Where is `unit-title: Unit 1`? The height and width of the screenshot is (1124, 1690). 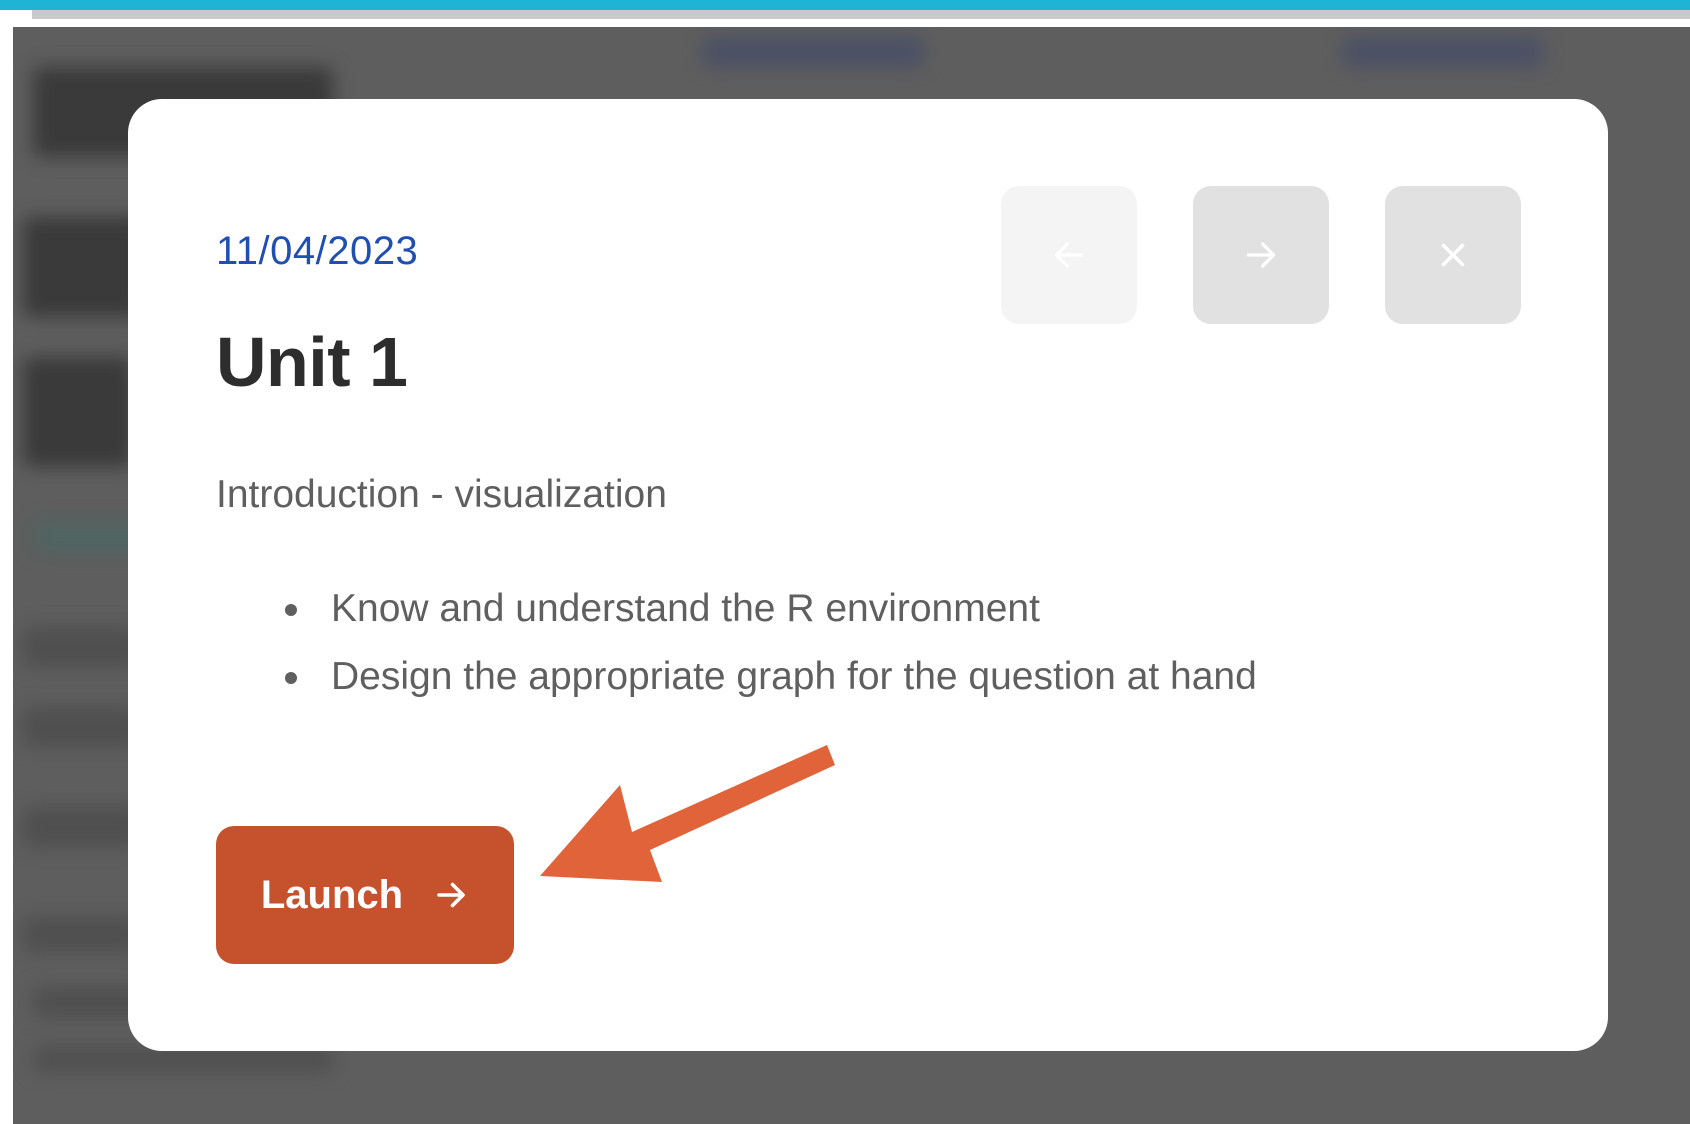 unit-title: Unit 1 is located at coordinates (312, 362).